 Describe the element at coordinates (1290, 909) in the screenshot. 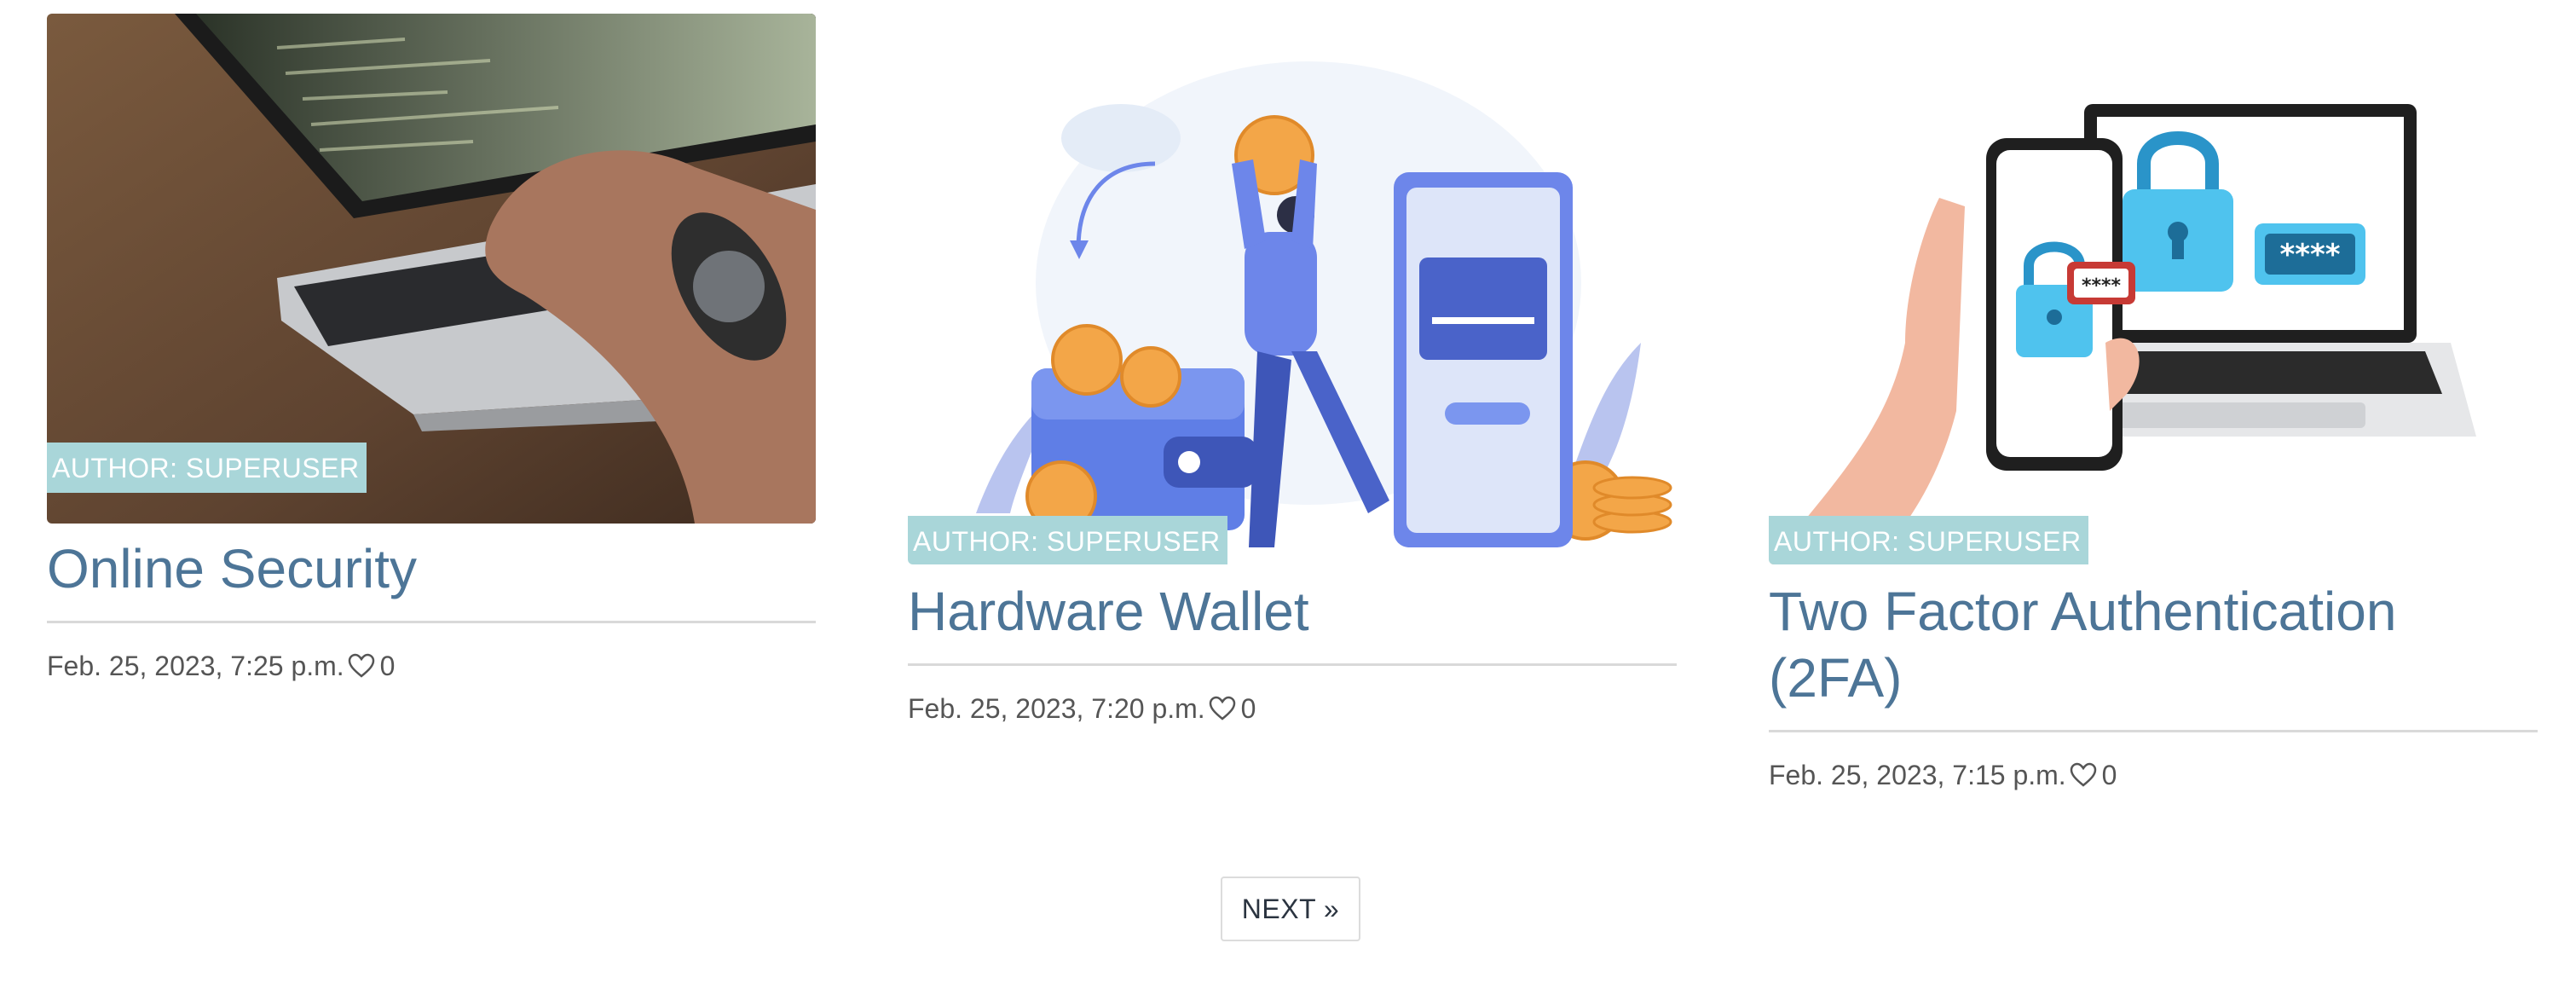

I see `next-page-button: NEXT »` at that location.